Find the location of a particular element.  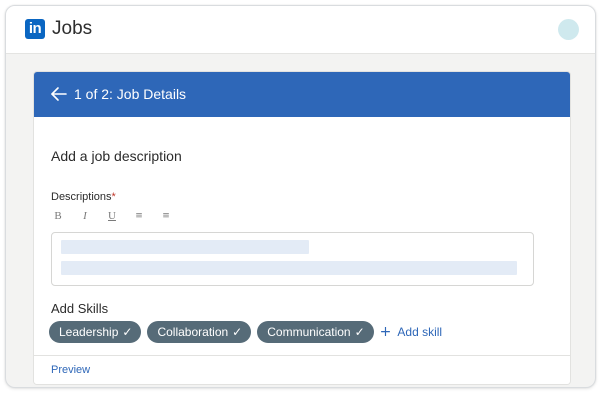

step-title: 1 of 2: Job Details is located at coordinates (130, 94).